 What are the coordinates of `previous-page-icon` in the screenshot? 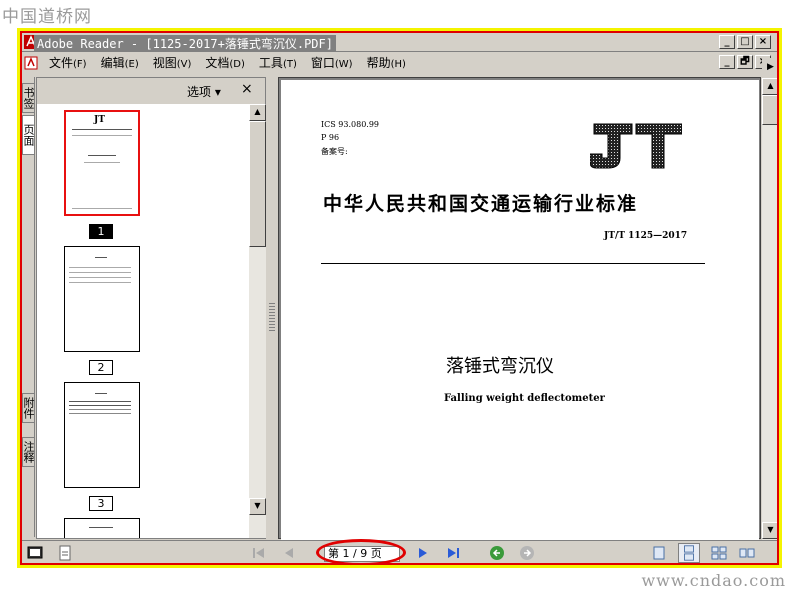 It's located at (289, 553).